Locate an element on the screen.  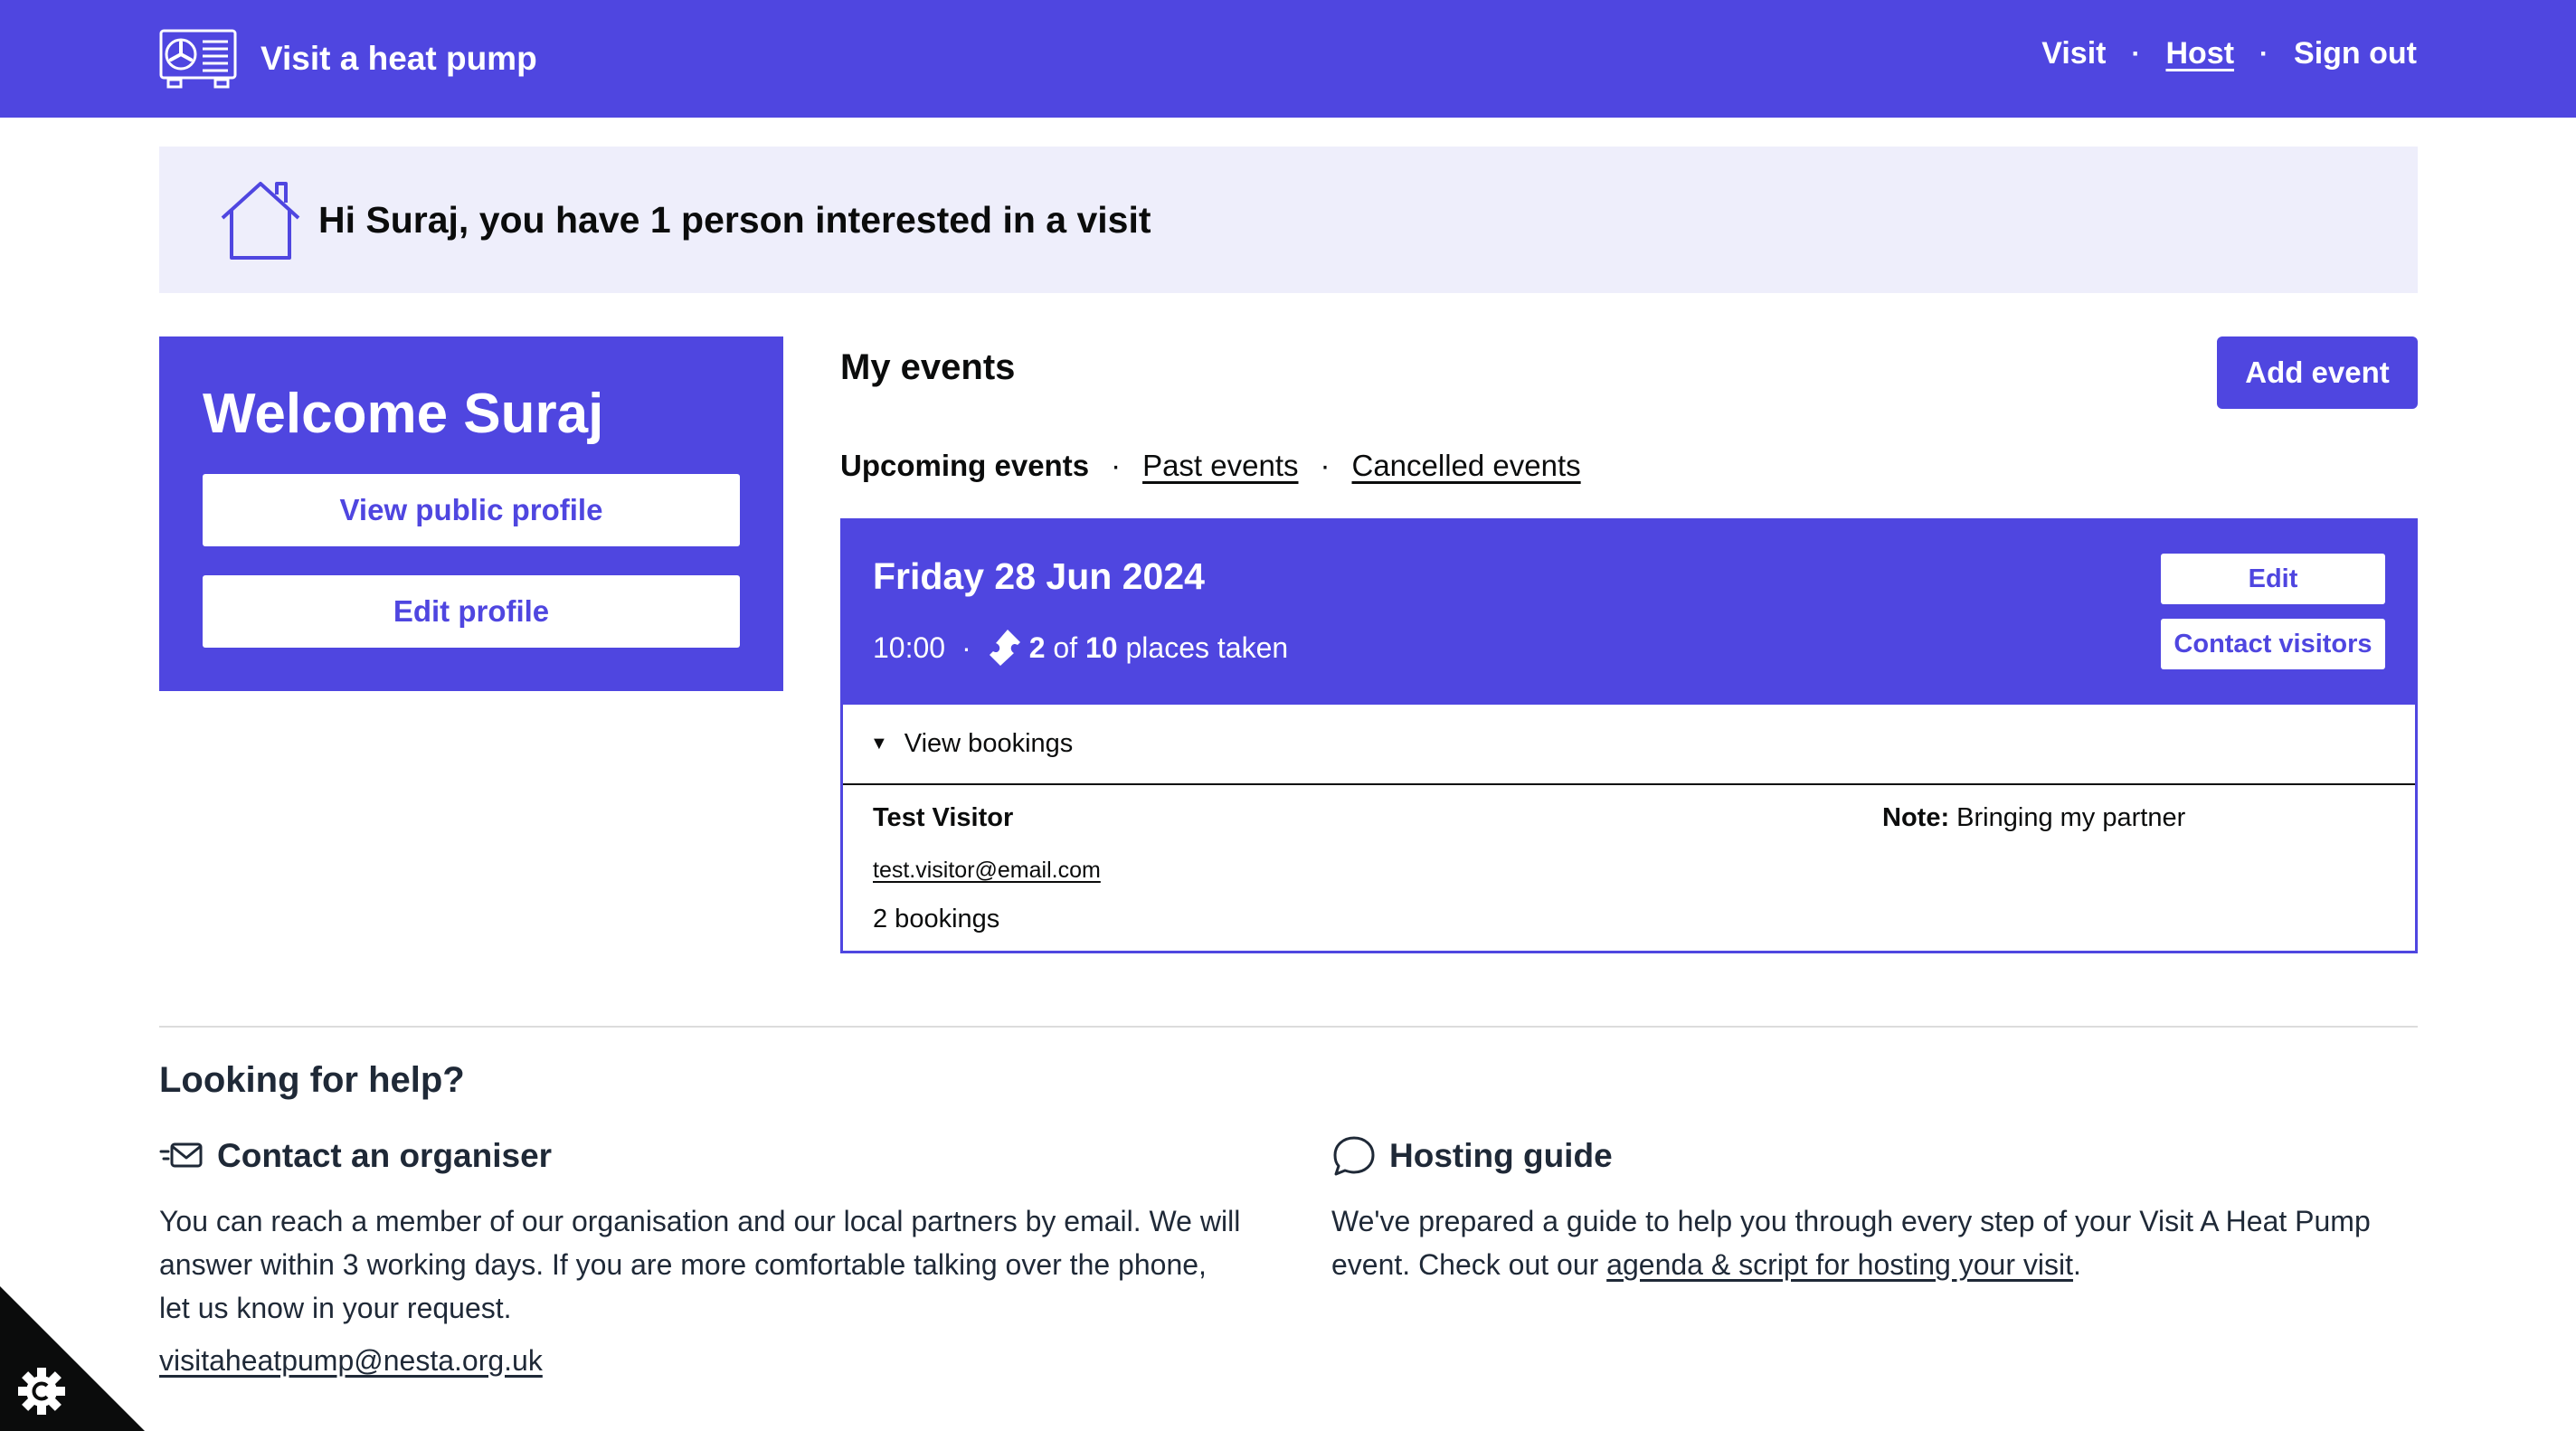
view-bookings-label: View bookings is located at coordinates (989, 743).